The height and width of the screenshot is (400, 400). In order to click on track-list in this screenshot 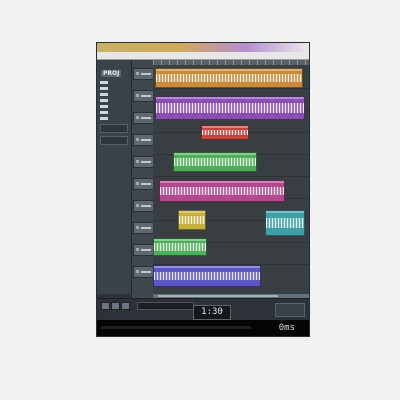, I will do `click(143, 177)`.